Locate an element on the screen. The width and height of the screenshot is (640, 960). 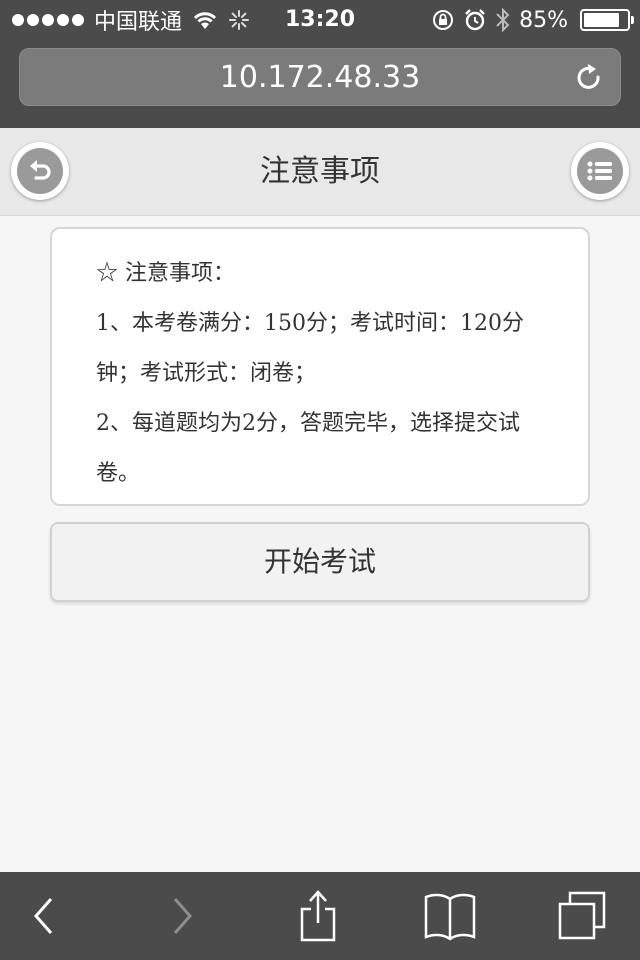
book-icon is located at coordinates (450, 917).